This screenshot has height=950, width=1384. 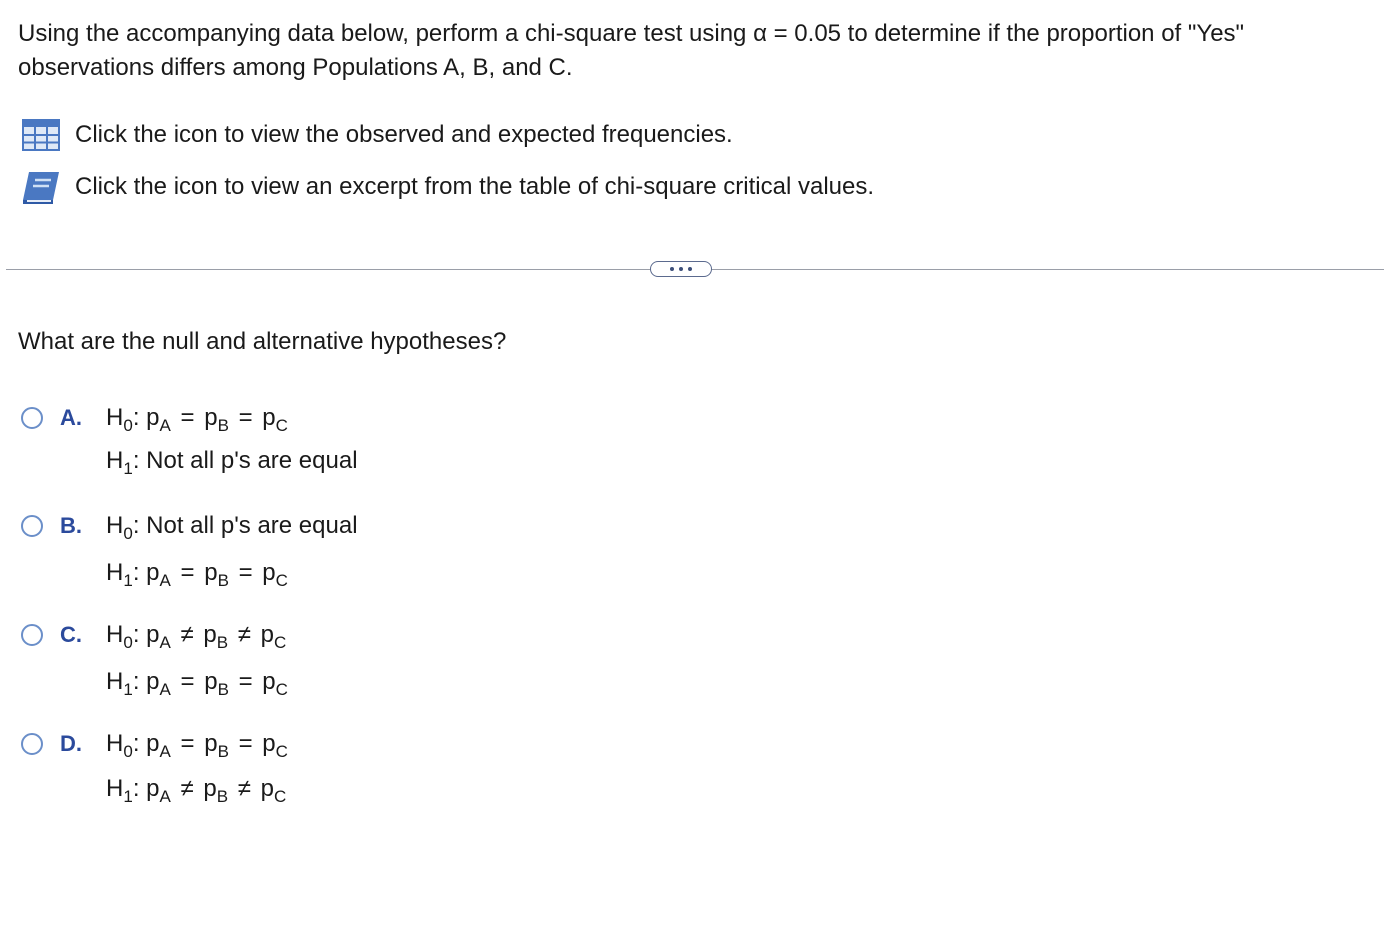 What do you see at coordinates (681, 269) in the screenshot?
I see `expand-more-button` at bounding box center [681, 269].